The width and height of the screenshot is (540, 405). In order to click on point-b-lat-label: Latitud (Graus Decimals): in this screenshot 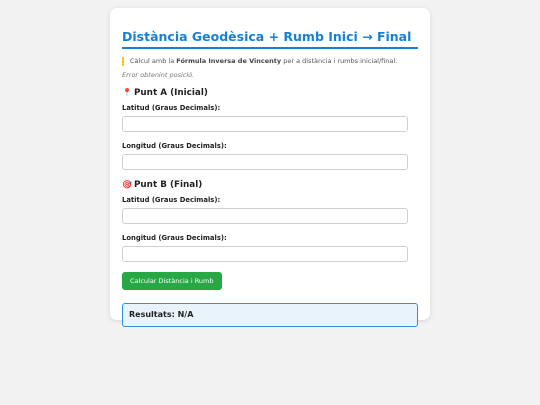, I will do `click(171, 200)`.